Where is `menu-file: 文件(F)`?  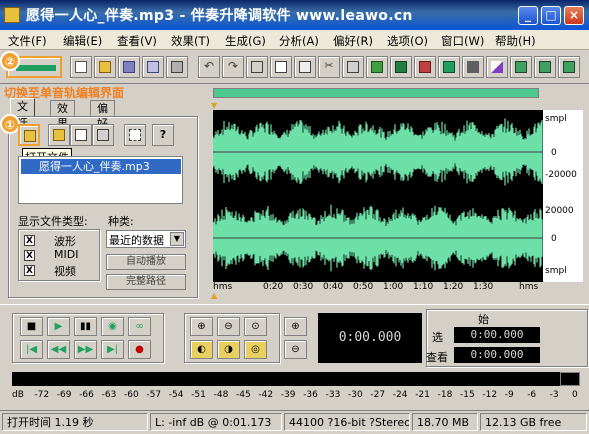
menu-file: 文件(F) is located at coordinates (27, 41).